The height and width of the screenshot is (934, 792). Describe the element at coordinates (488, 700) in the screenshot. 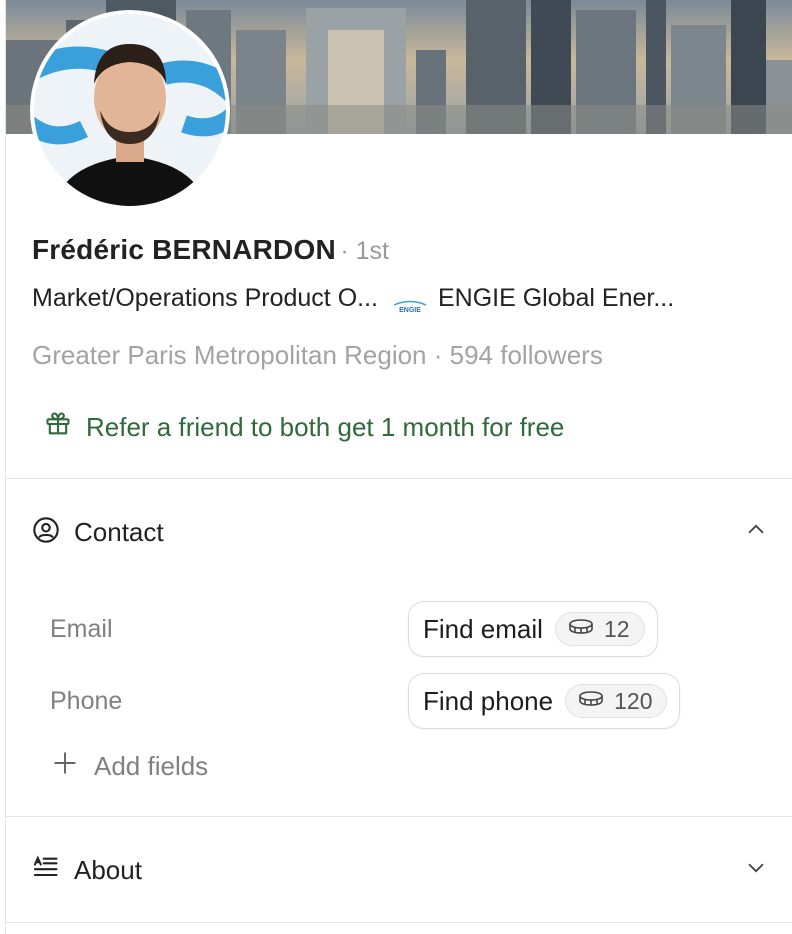

I see `find-phone-label: Find phone` at that location.